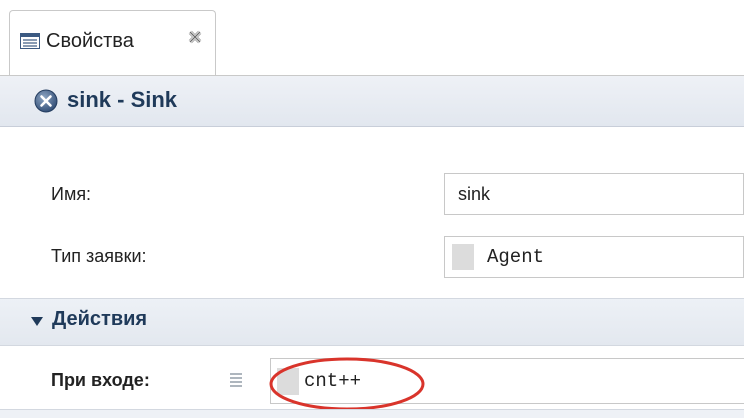 The height and width of the screenshot is (418, 744). Describe the element at coordinates (100, 319) in the screenshot. I see `actions-section-title: Действия` at that location.